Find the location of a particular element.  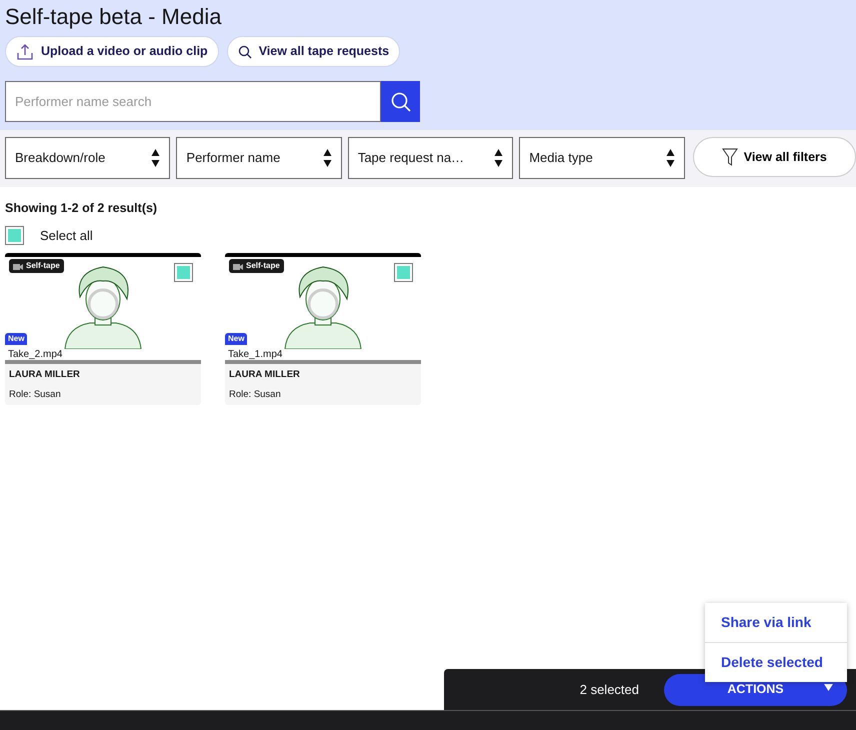

results-summary: Showing 1-2 of 2 result(s) is located at coordinates (81, 208).